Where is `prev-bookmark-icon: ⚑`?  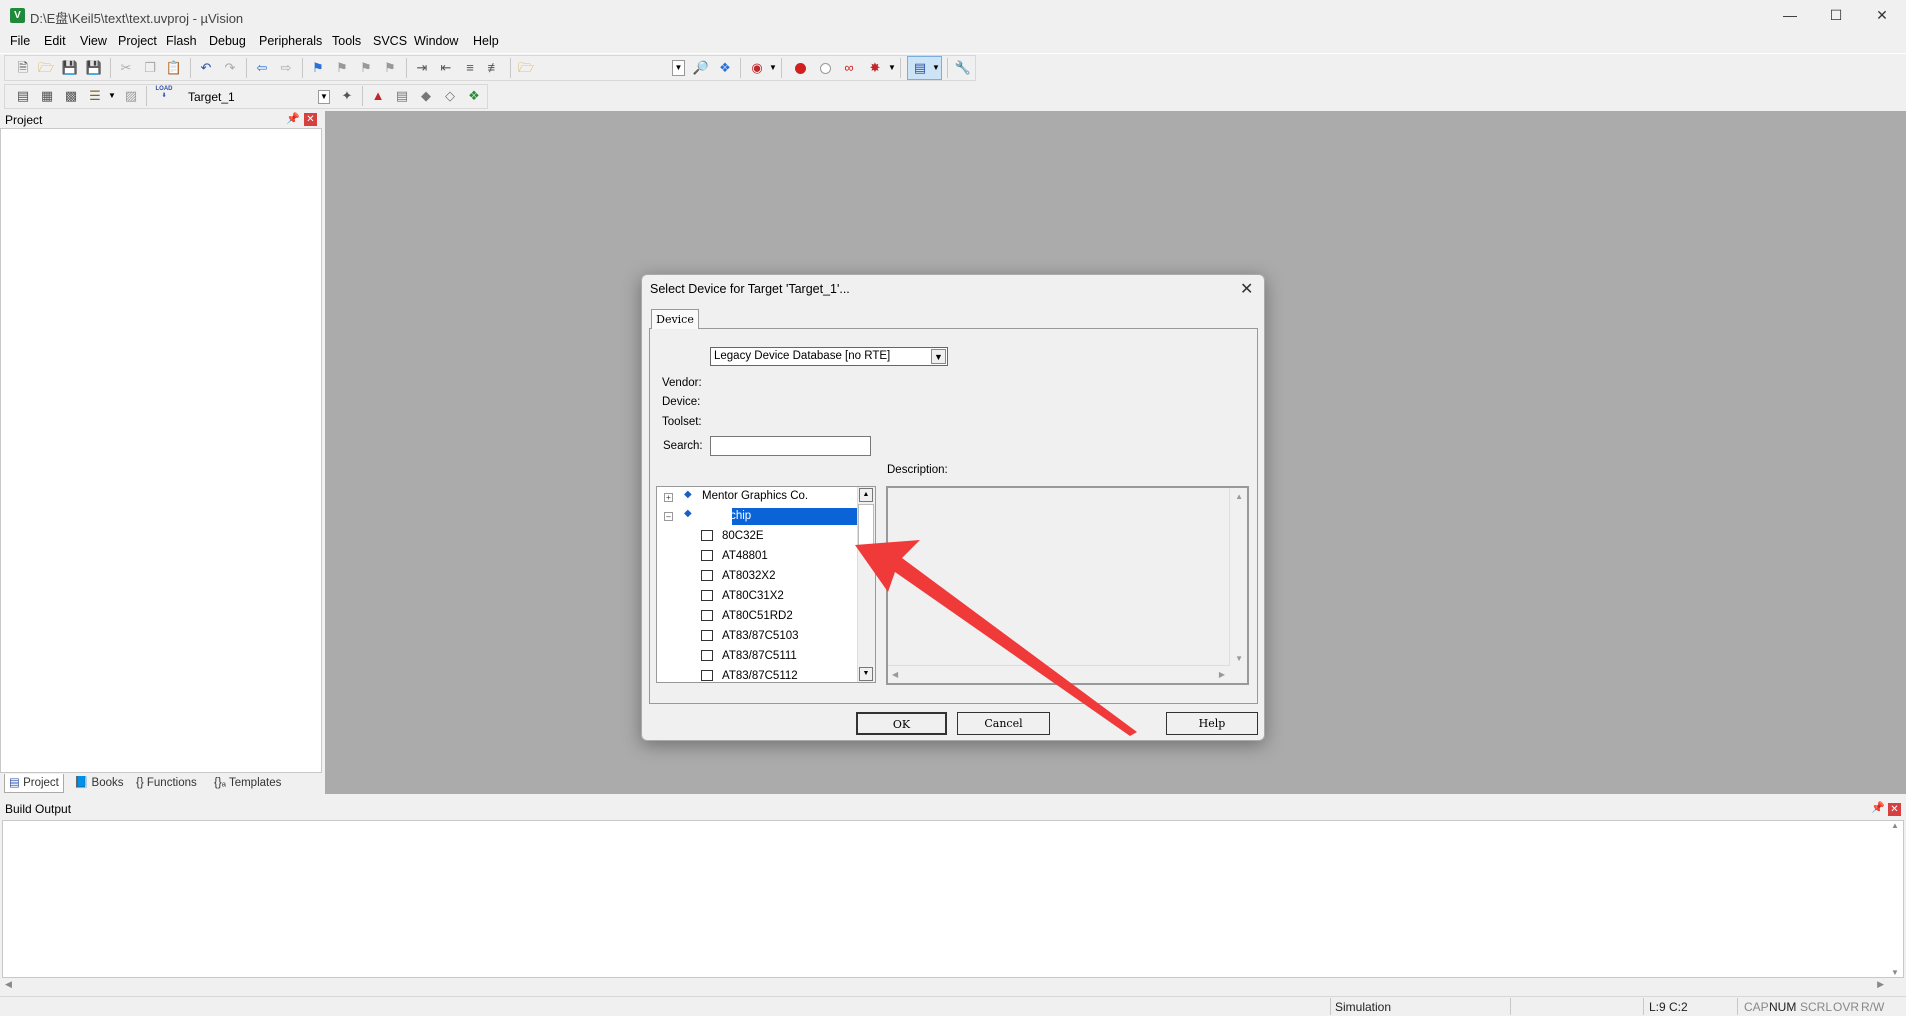 prev-bookmark-icon: ⚑ is located at coordinates (342, 68).